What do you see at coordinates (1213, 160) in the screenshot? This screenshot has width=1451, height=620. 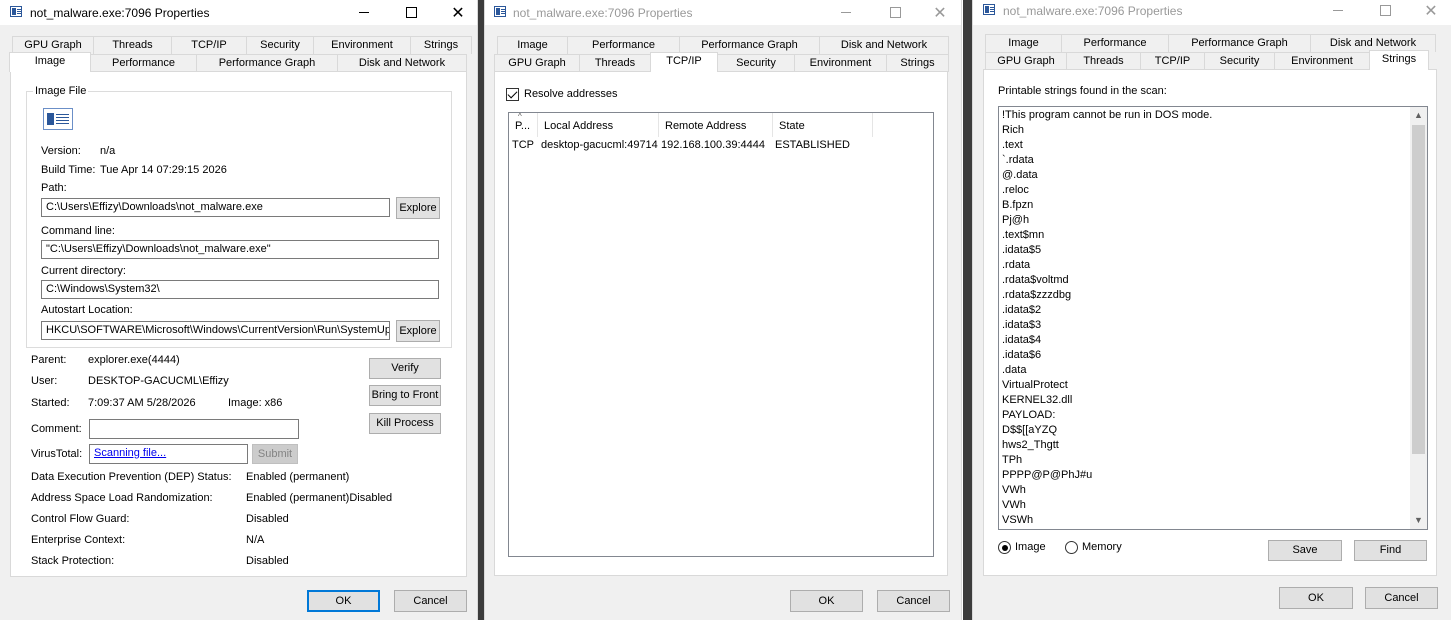 I see `list-item: `.rdata` at bounding box center [1213, 160].